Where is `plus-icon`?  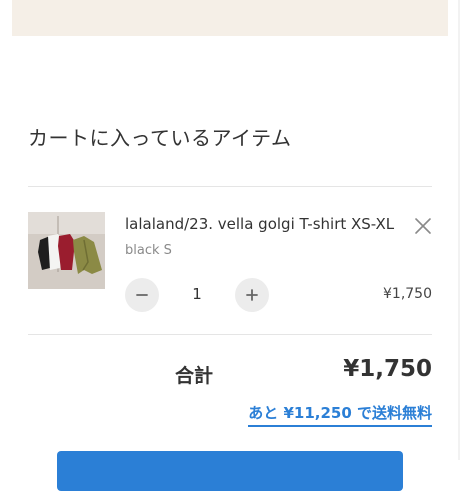
plus-icon is located at coordinates (252, 295).